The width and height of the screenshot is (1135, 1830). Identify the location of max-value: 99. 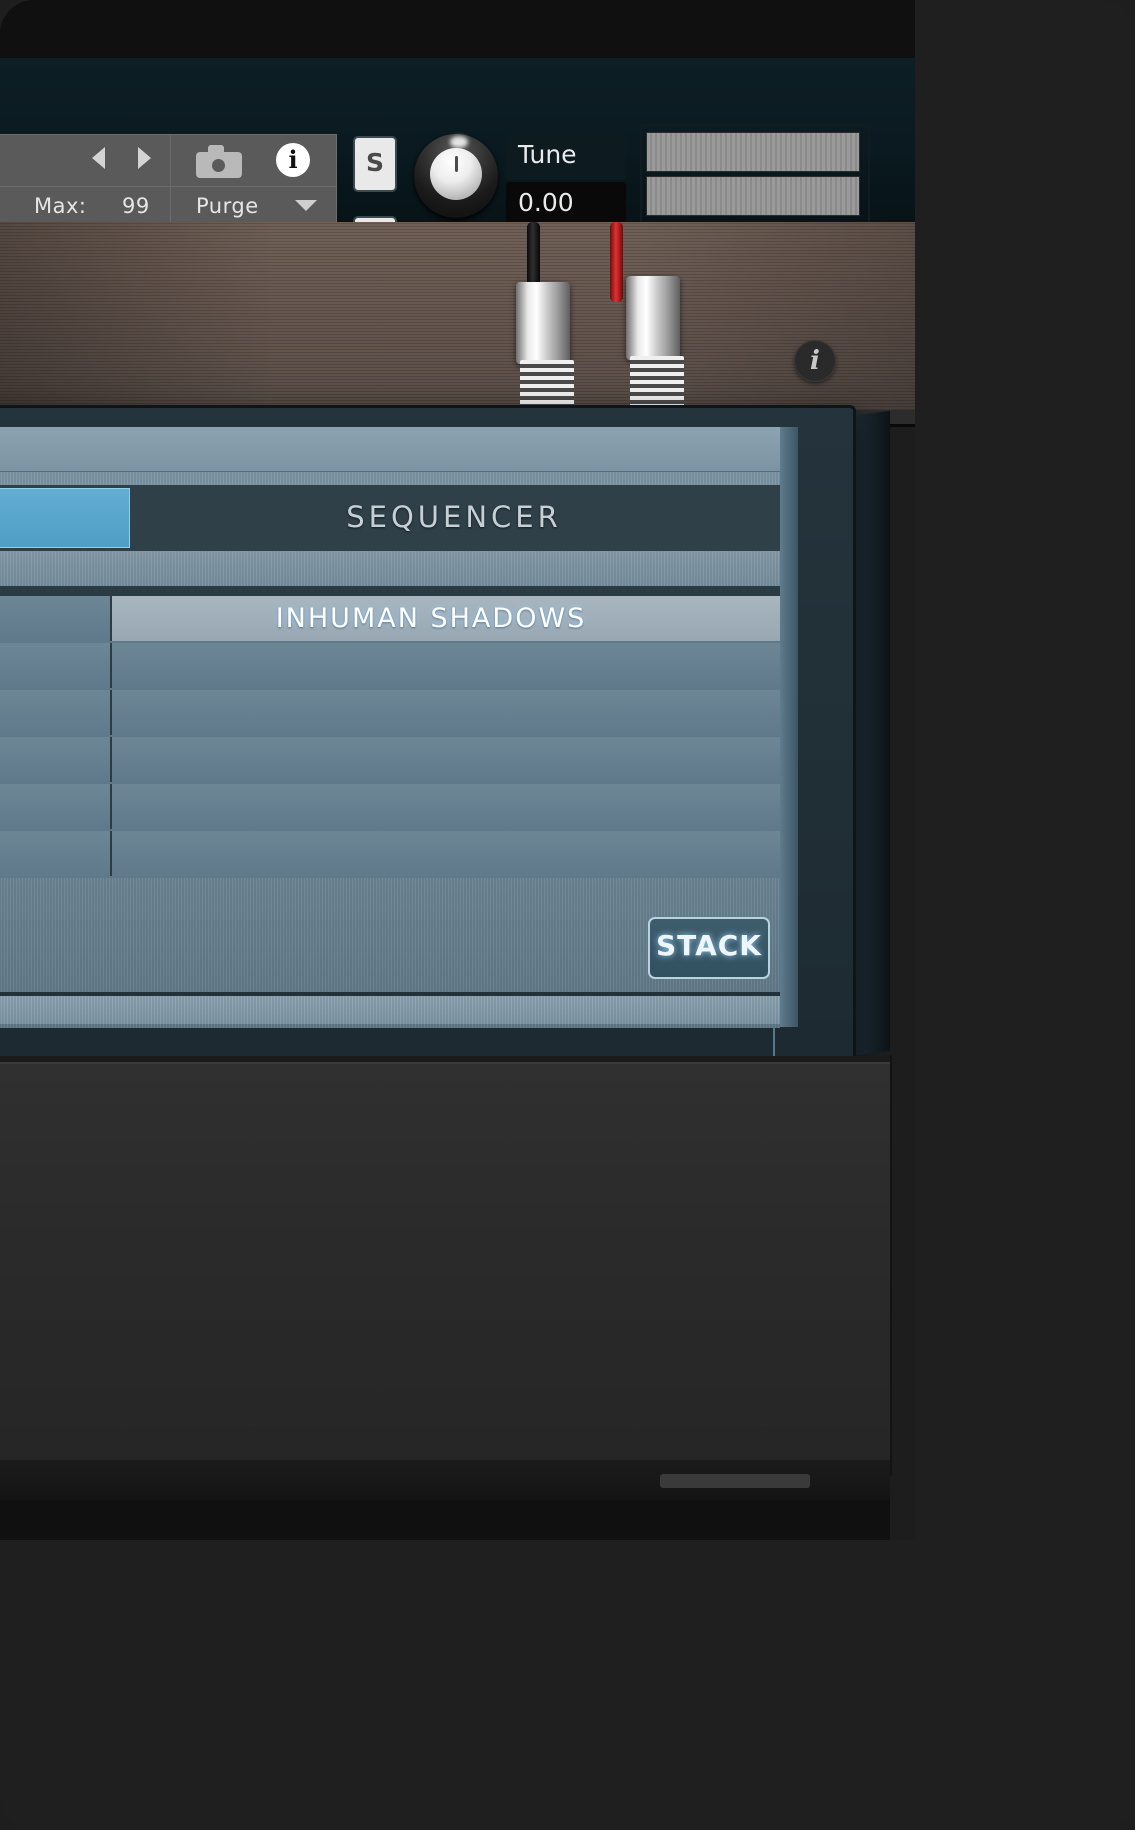
(136, 206).